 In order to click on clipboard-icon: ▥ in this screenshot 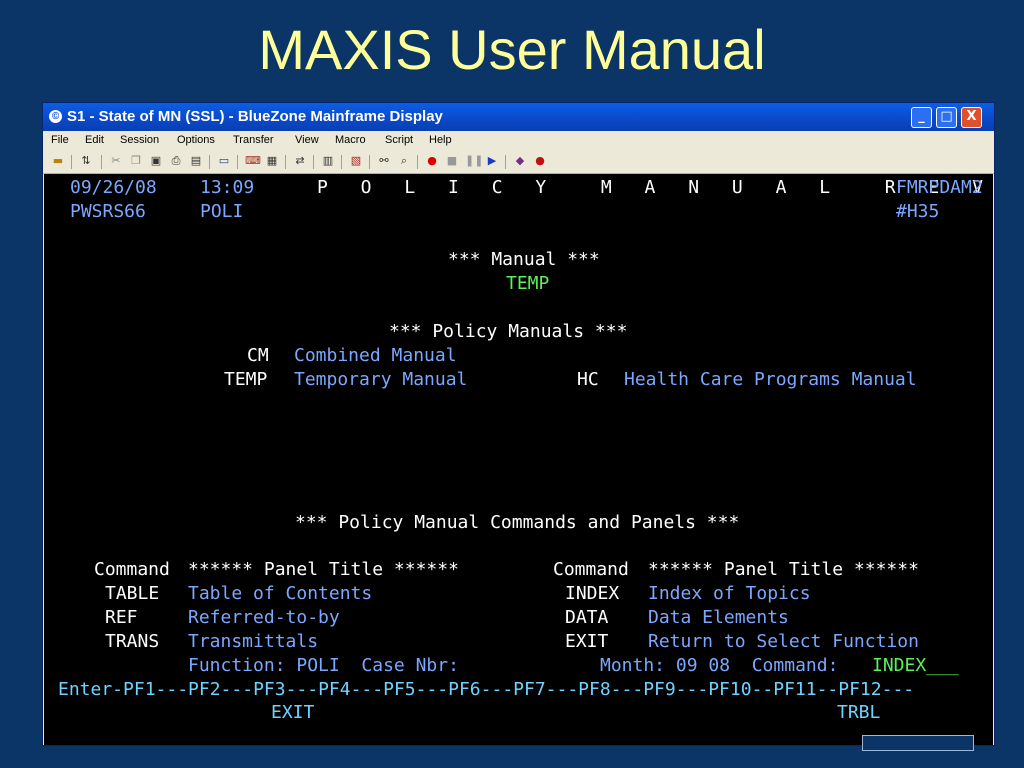, I will do `click(328, 161)`.